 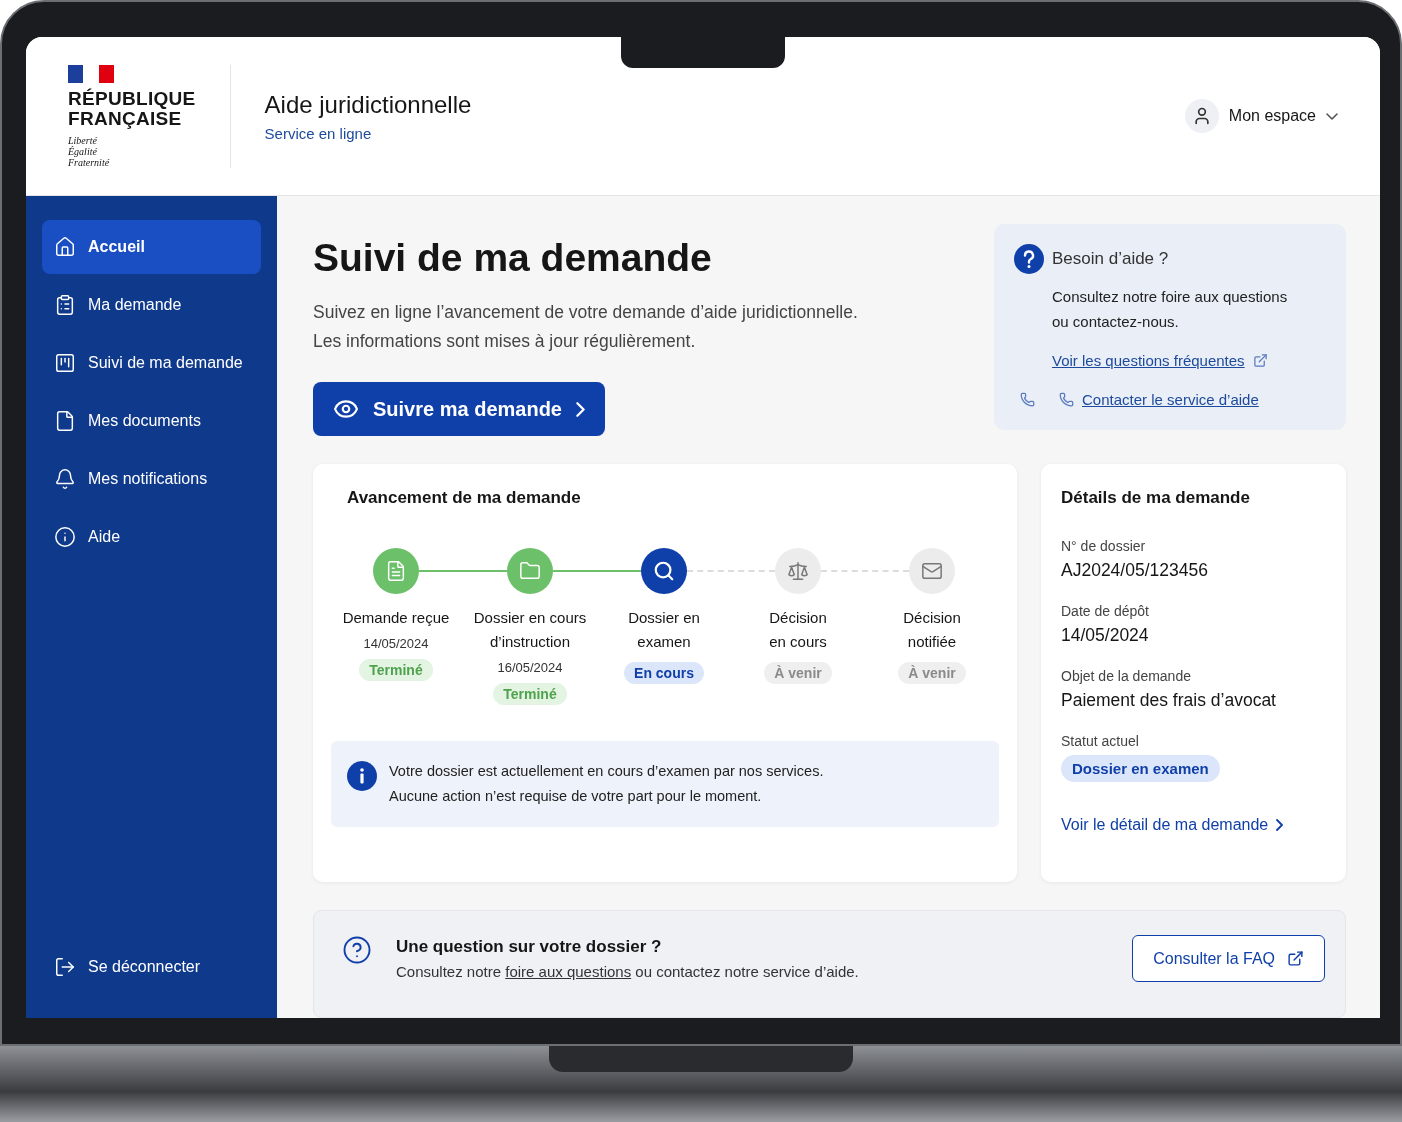 What do you see at coordinates (1332, 116) in the screenshot?
I see `chevron-down-icon` at bounding box center [1332, 116].